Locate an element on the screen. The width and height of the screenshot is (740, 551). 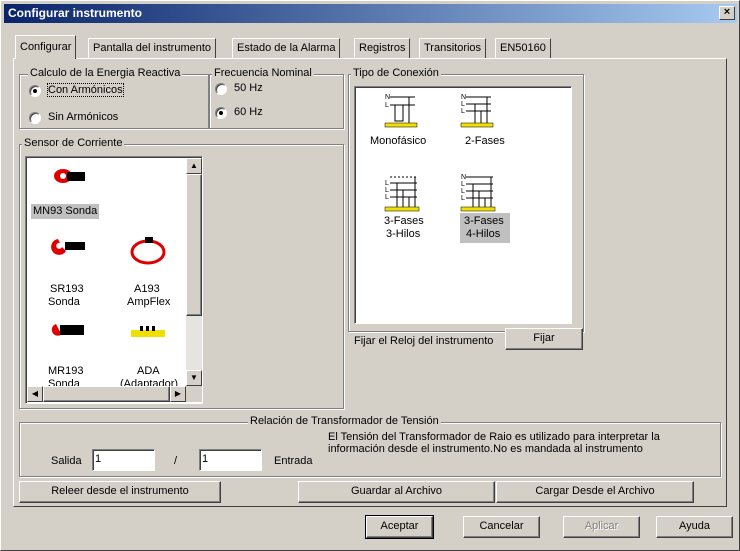
mr193-clamp-icon is located at coordinates (67, 330).